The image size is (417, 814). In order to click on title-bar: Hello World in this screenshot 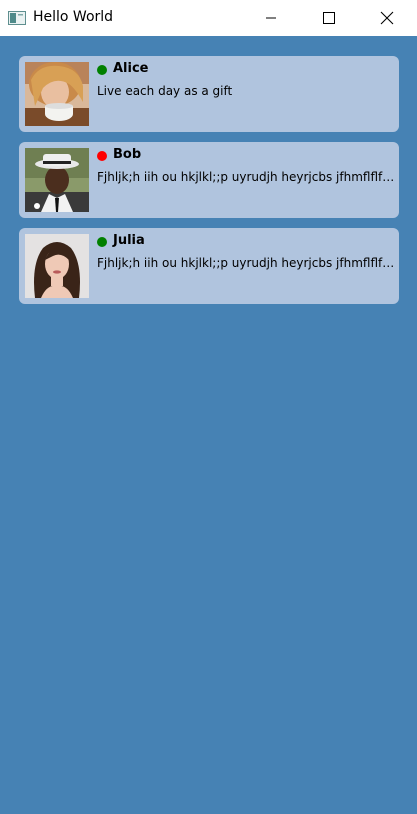, I will do `click(208, 18)`.